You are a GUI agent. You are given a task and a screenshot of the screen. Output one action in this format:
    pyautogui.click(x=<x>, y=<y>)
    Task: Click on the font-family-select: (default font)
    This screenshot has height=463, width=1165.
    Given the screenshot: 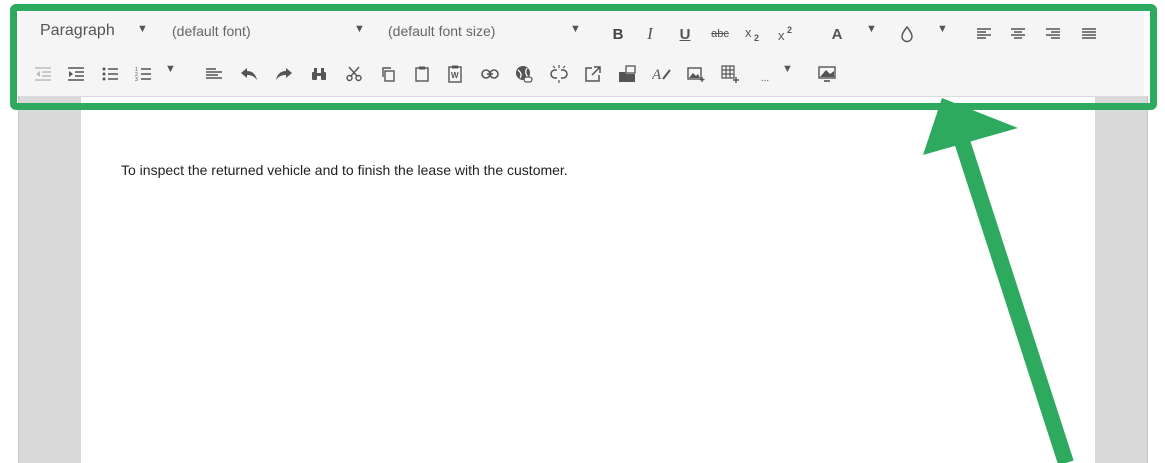 What is the action you would take?
    pyautogui.click(x=211, y=31)
    